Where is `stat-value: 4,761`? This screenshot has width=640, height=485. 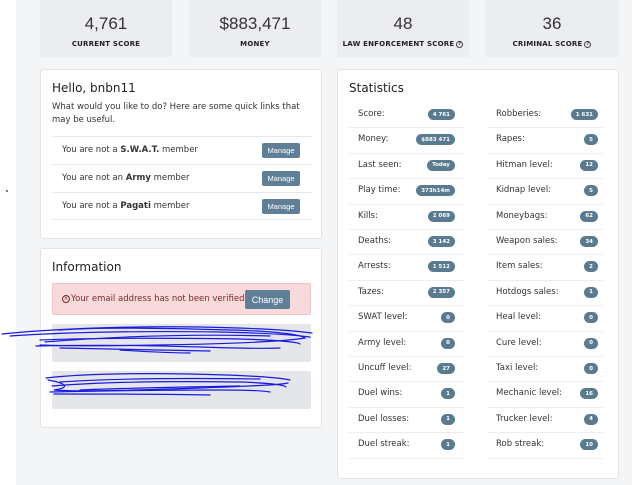
stat-value: 4,761 is located at coordinates (106, 23).